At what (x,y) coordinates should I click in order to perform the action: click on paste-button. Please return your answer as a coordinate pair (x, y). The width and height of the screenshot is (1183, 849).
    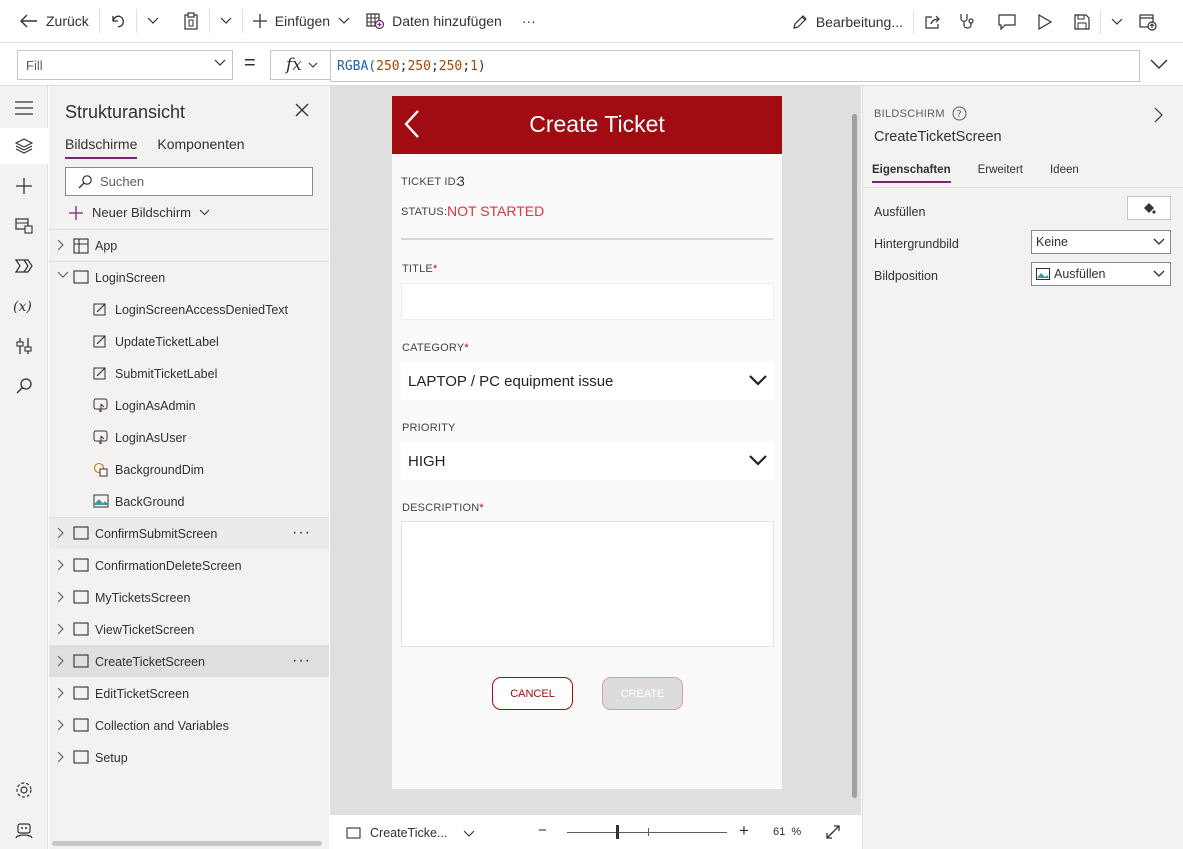
    Looking at the image, I should click on (187, 21).